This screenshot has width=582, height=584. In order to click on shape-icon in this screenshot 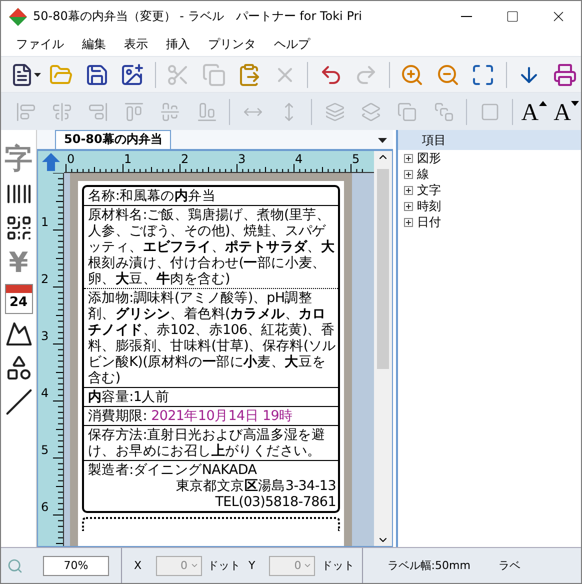, I will do `click(18, 368)`.